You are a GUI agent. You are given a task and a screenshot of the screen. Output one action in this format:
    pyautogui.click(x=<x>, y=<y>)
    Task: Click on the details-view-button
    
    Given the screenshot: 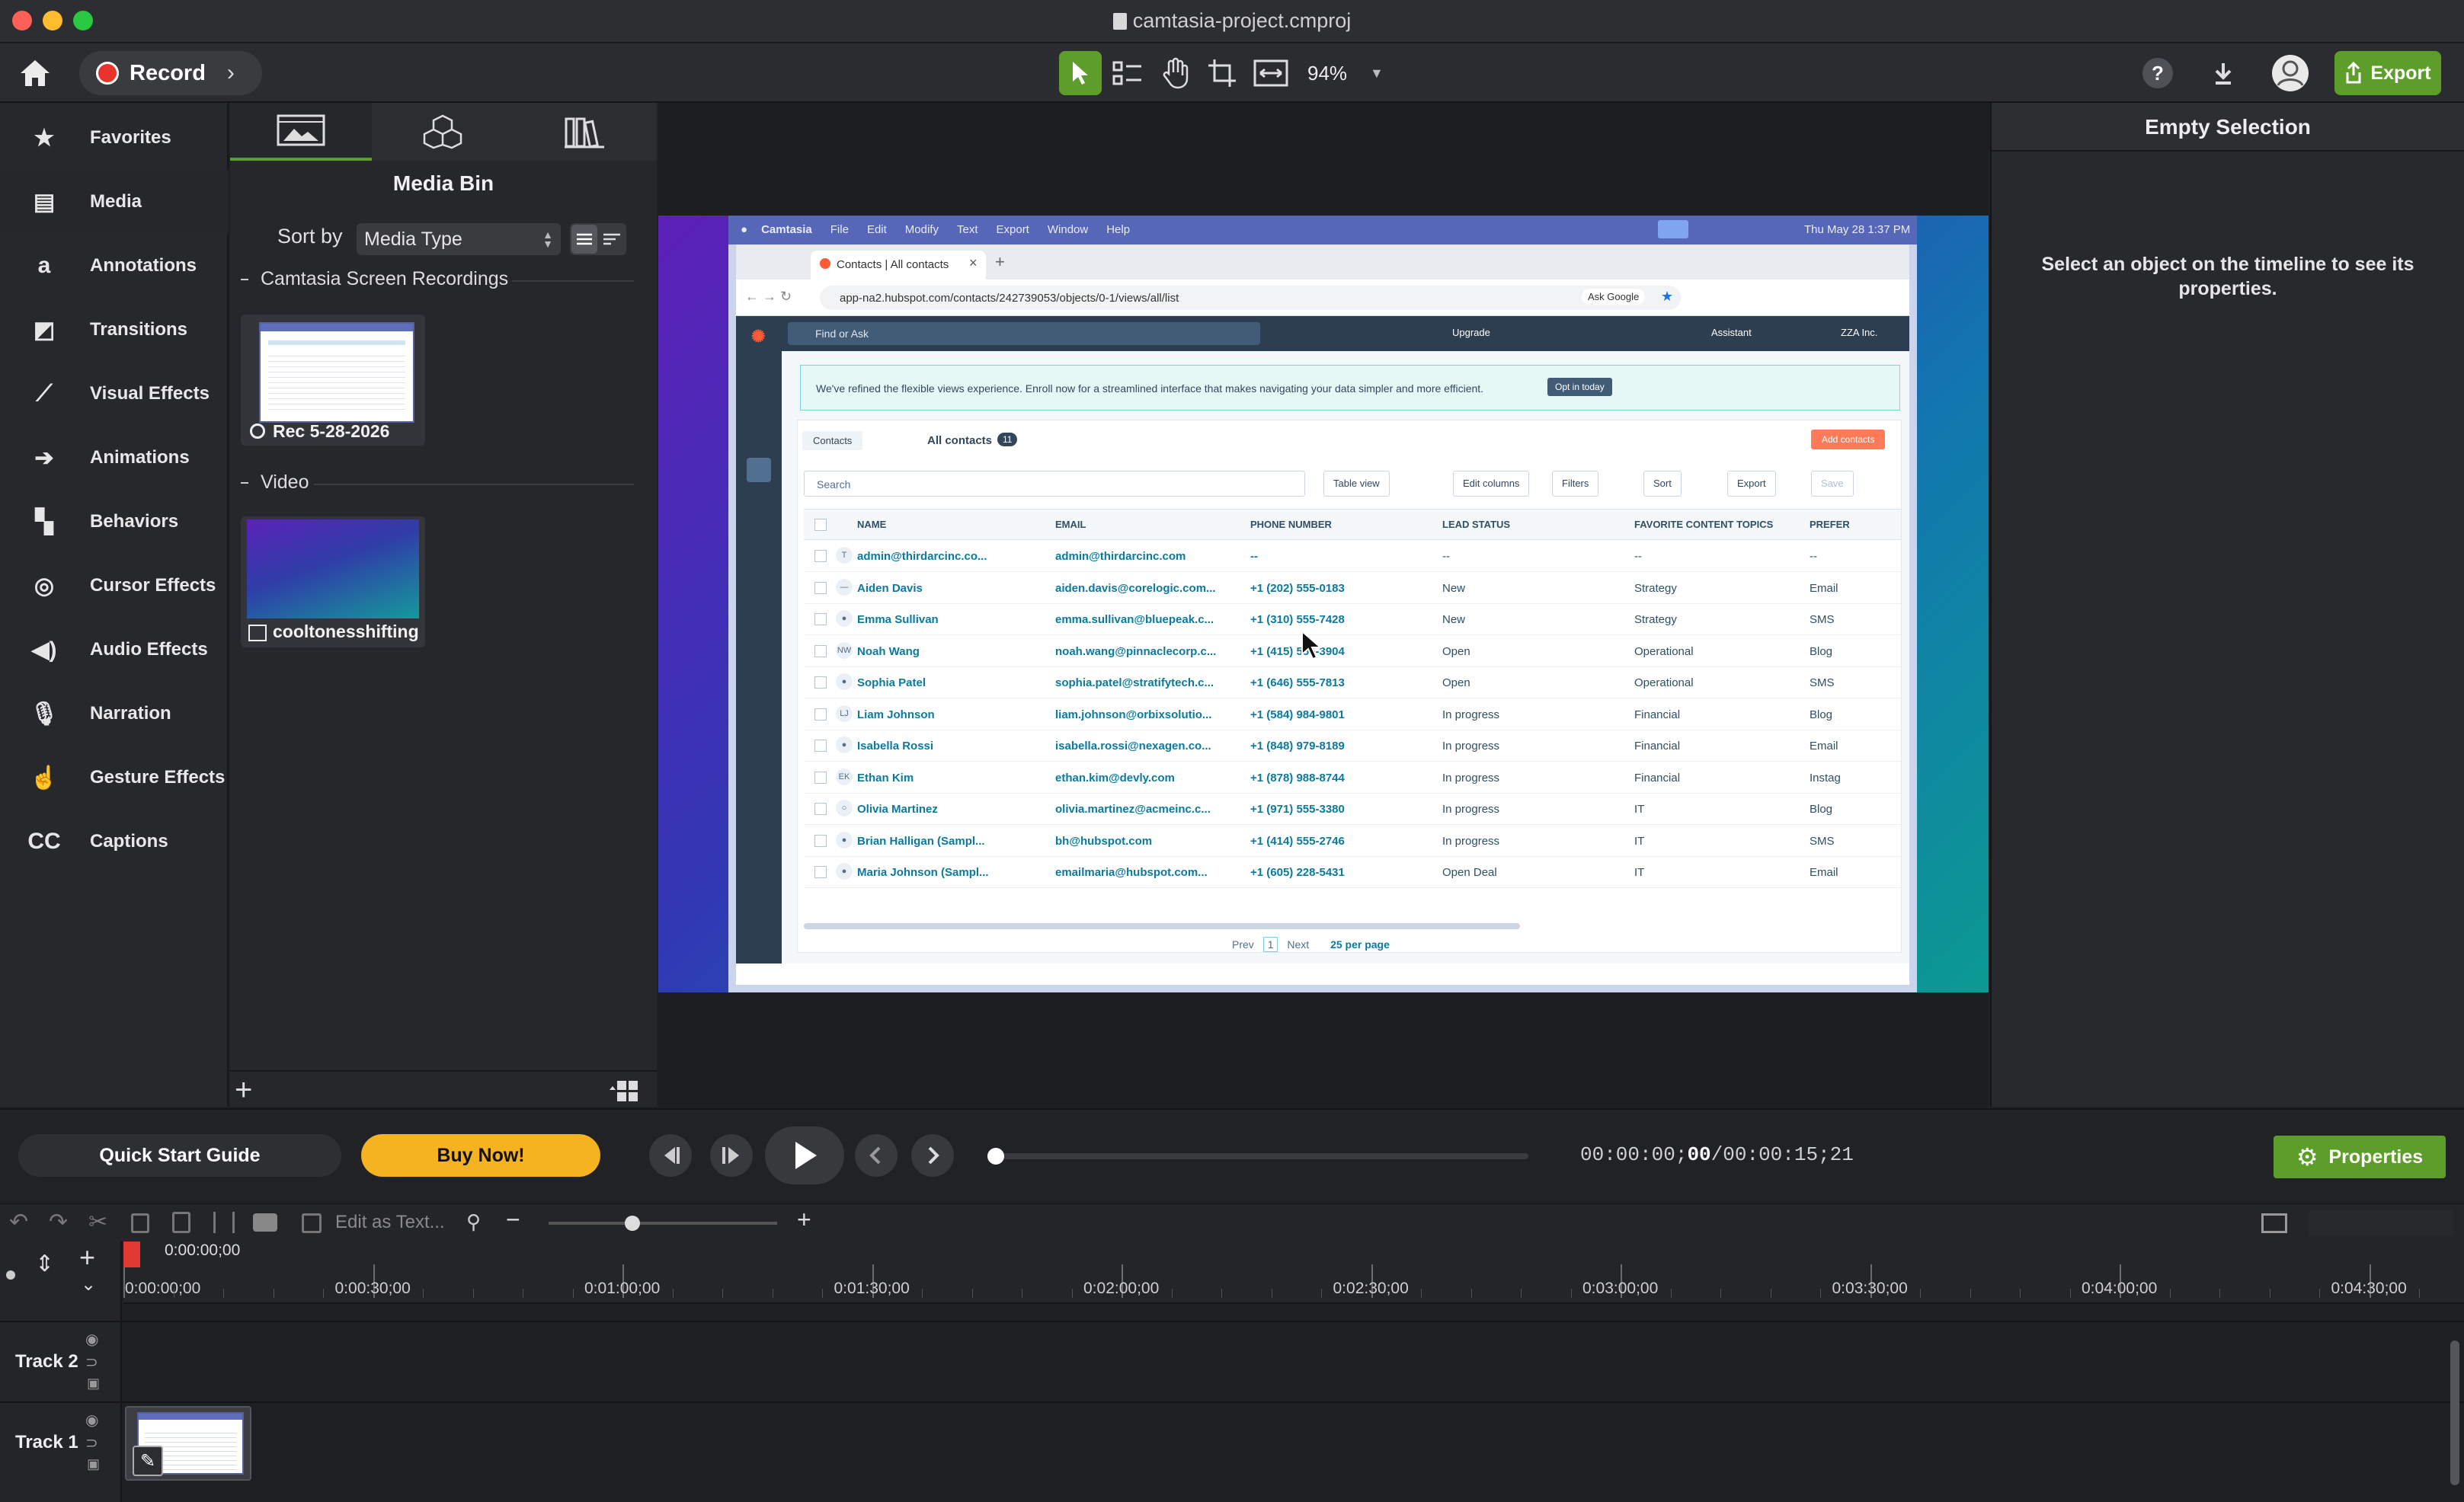 What is the action you would take?
    pyautogui.click(x=612, y=239)
    